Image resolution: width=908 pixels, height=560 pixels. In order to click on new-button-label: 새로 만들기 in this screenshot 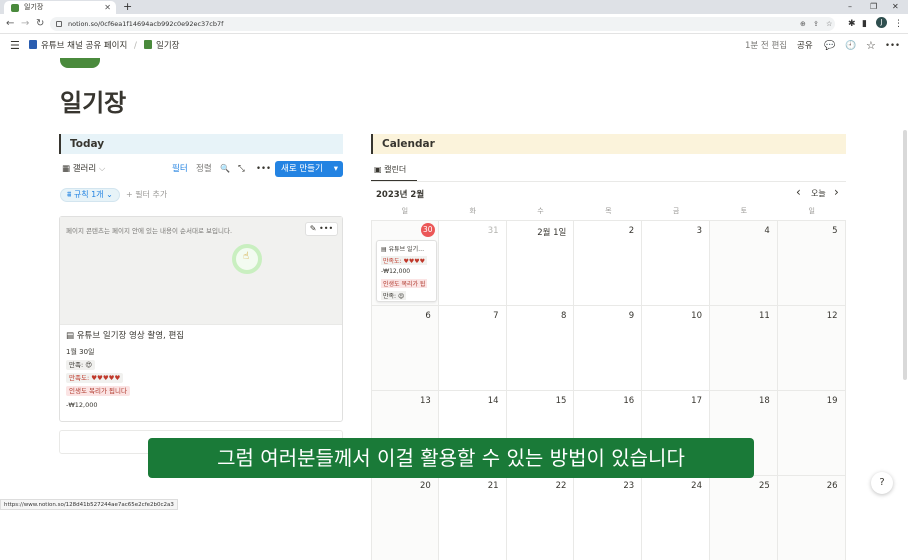, I will do `click(302, 169)`.